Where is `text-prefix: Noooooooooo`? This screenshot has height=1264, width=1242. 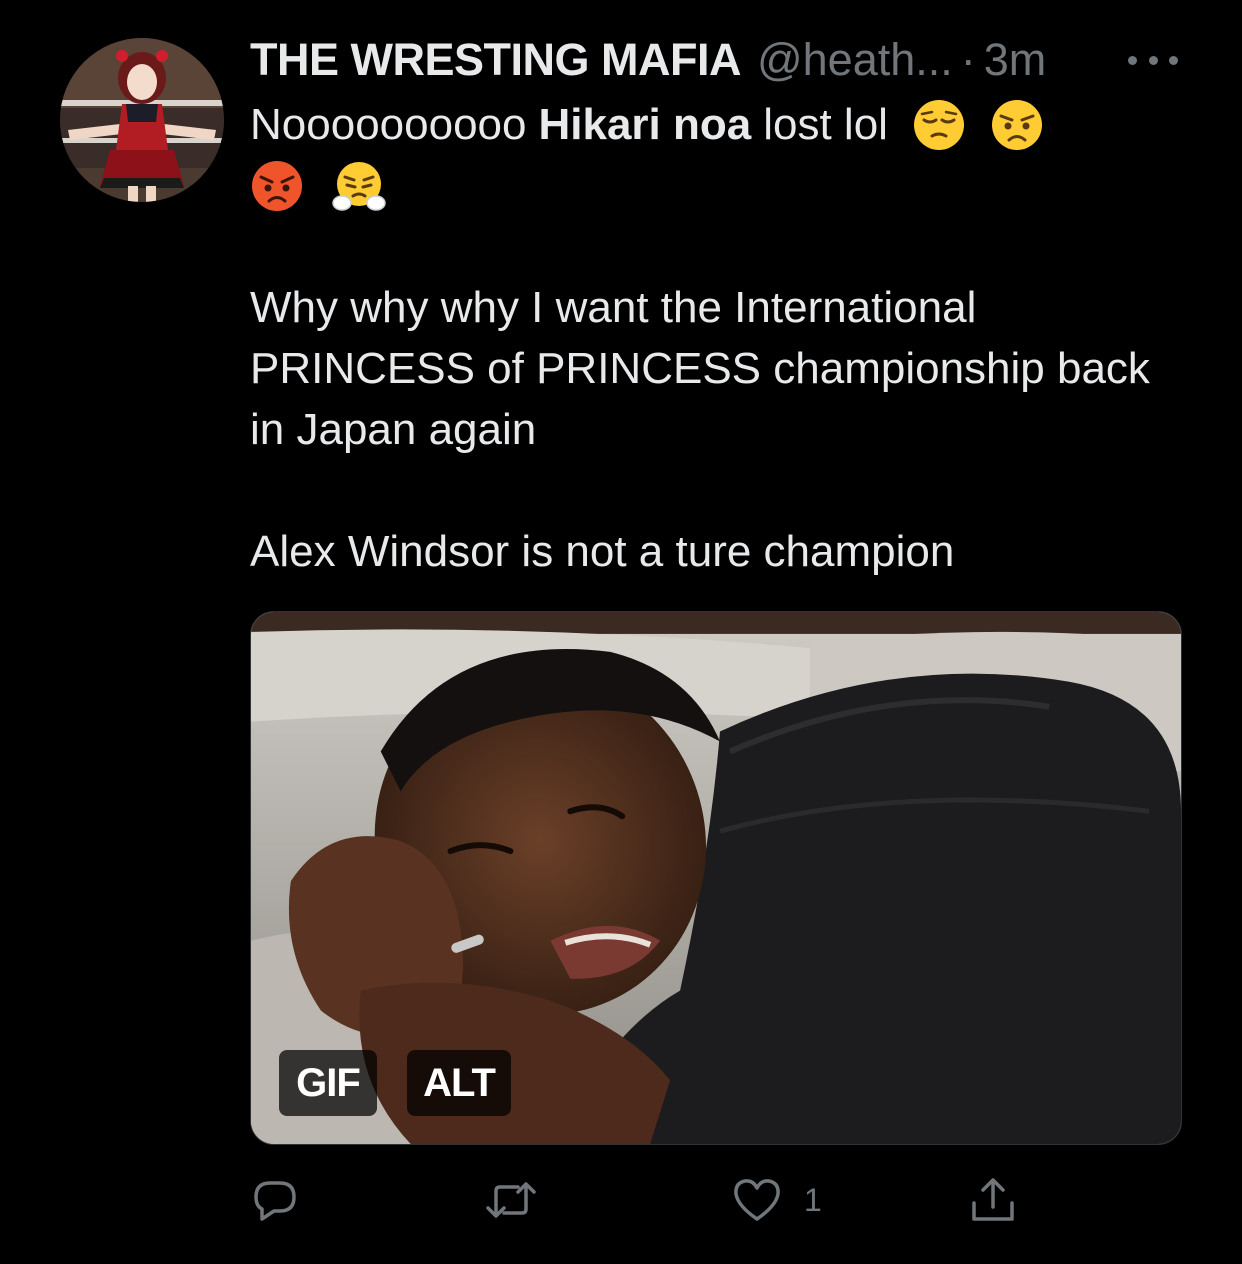 text-prefix: Noooooooooo is located at coordinates (388, 124).